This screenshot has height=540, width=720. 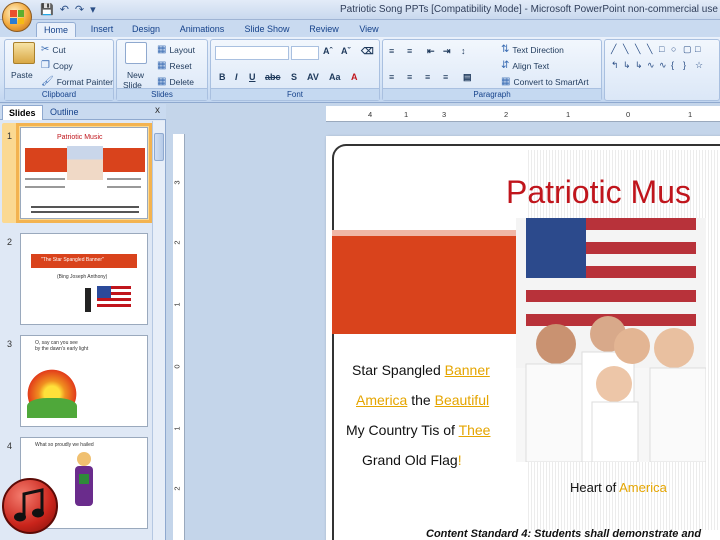 I want to click on tab-review: Review, so click(x=324, y=29).